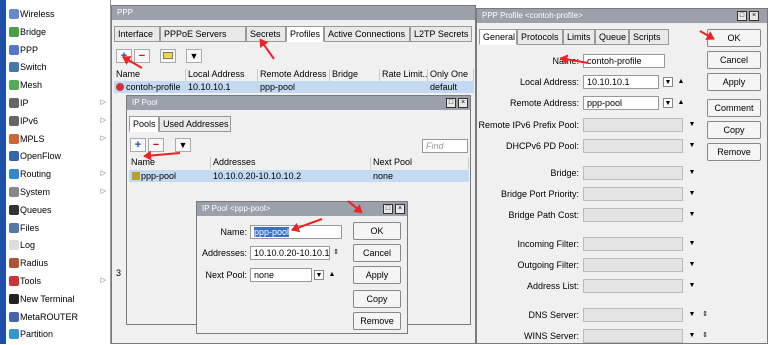 The image size is (768, 345). I want to click on sidebar-item-metarouter: MetaROUTER, so click(58, 317).